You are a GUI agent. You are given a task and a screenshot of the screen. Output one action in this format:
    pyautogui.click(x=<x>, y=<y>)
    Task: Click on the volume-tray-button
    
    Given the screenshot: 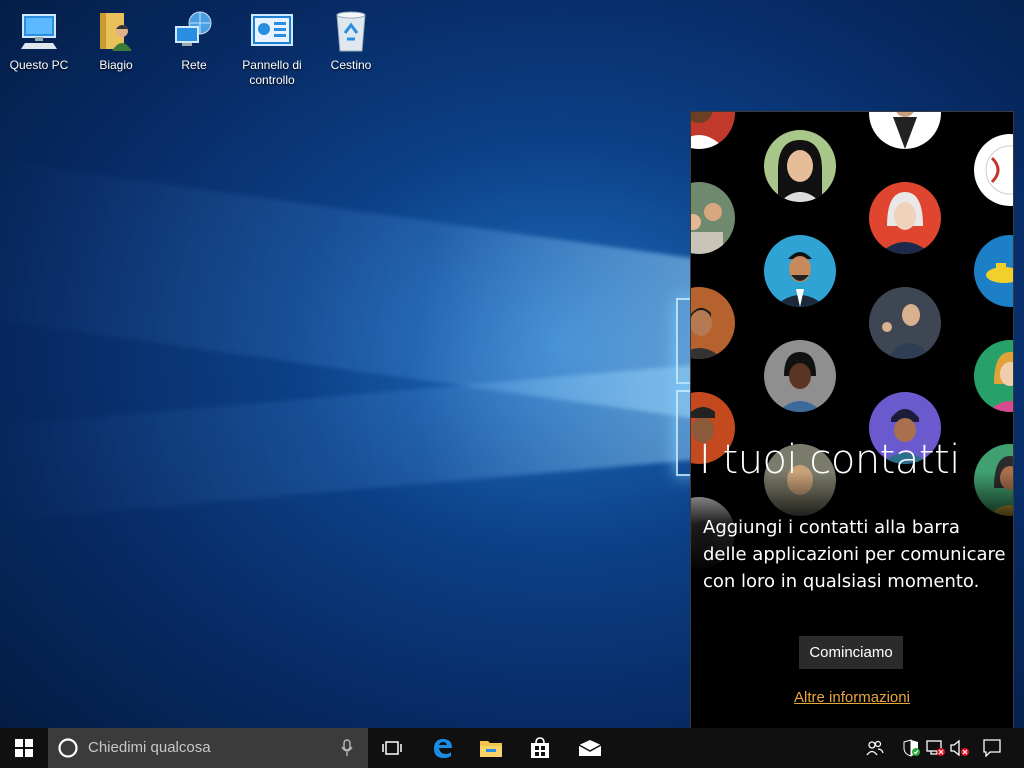 What is the action you would take?
    pyautogui.click(x=960, y=748)
    